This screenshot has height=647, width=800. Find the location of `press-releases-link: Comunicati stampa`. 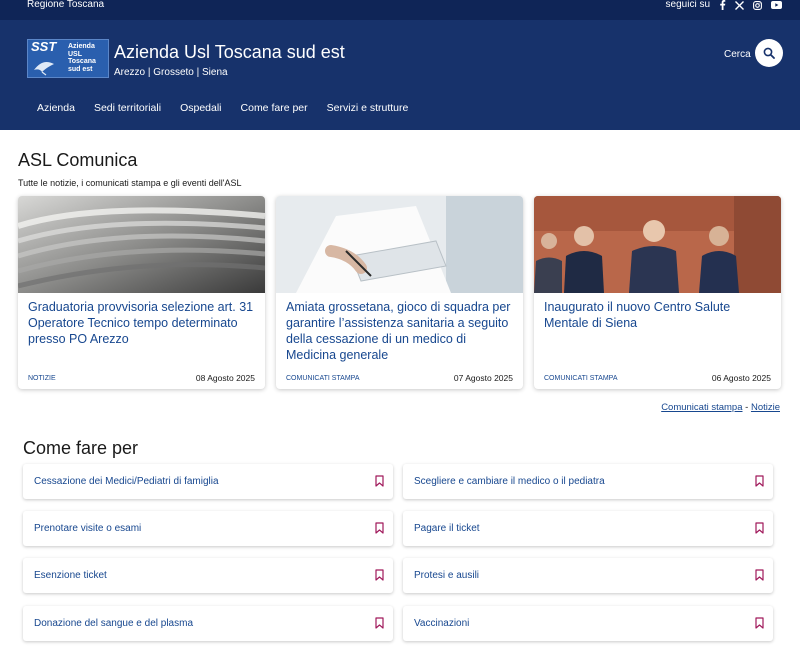

press-releases-link: Comunicati stampa is located at coordinates (701, 407).